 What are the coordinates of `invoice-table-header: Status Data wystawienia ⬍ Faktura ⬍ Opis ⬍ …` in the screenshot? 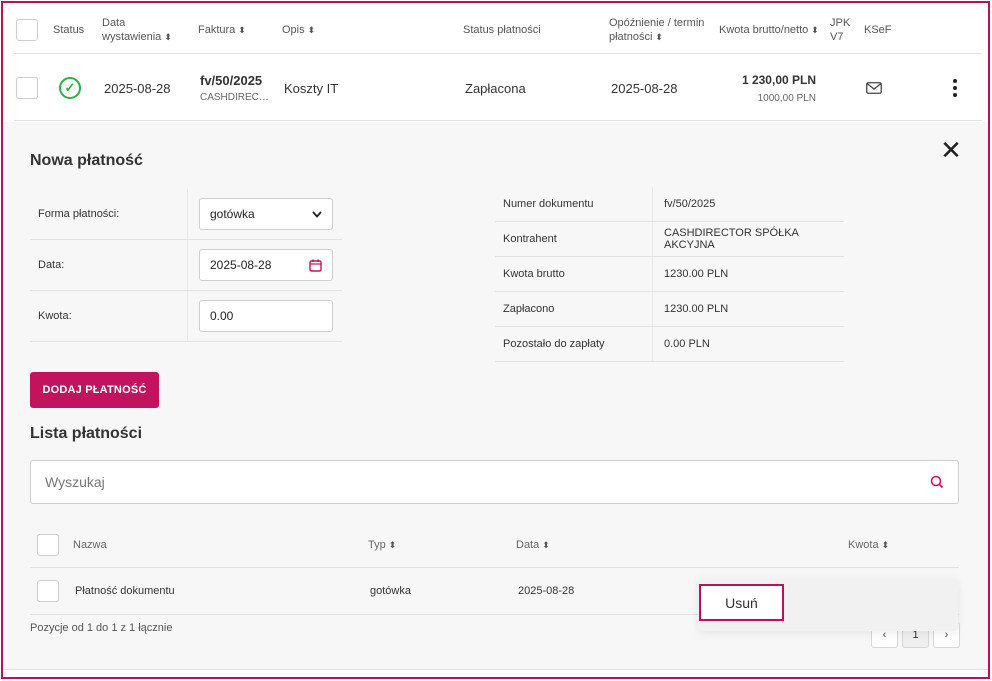 It's located at (498, 30).